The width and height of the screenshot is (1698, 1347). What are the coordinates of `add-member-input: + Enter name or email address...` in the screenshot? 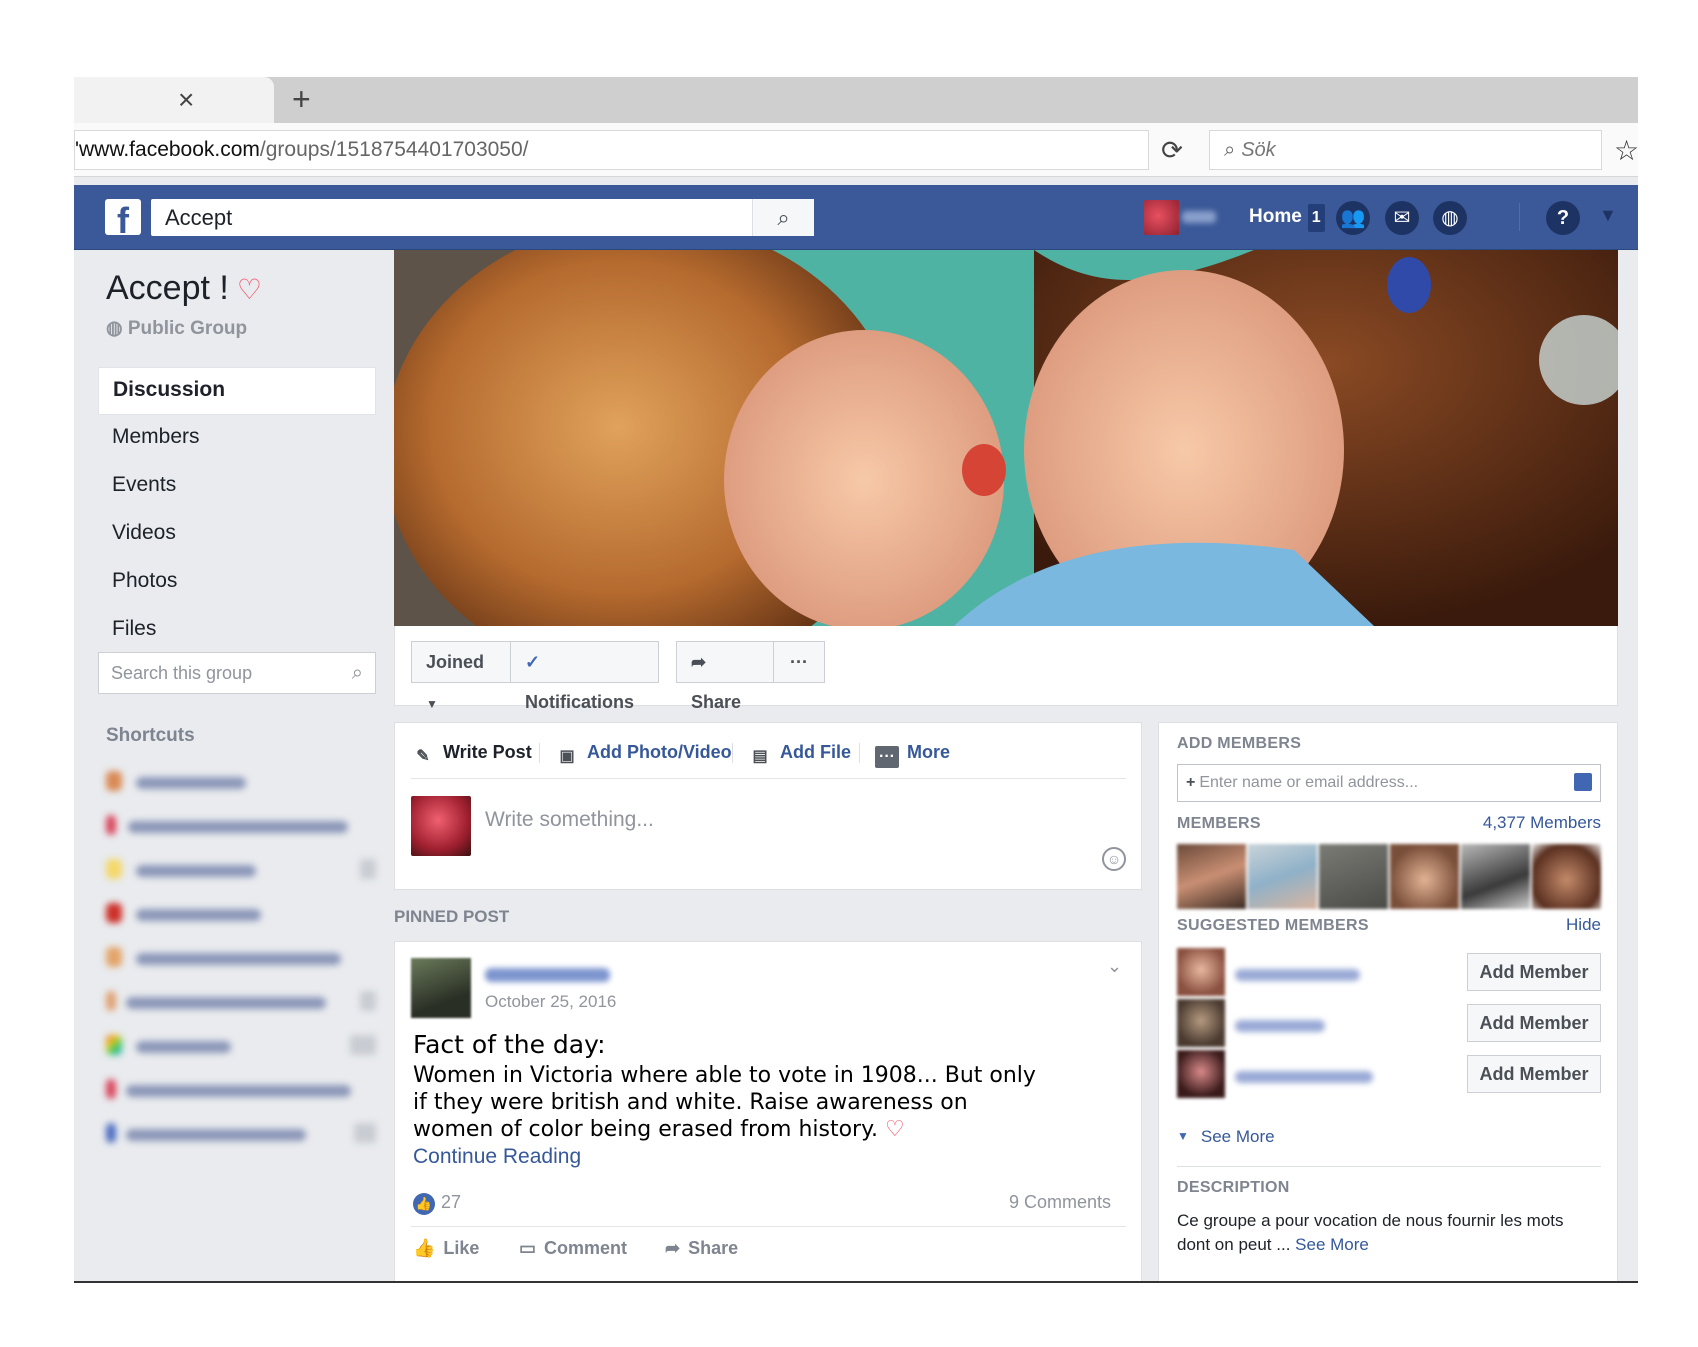 It's located at (1389, 783).